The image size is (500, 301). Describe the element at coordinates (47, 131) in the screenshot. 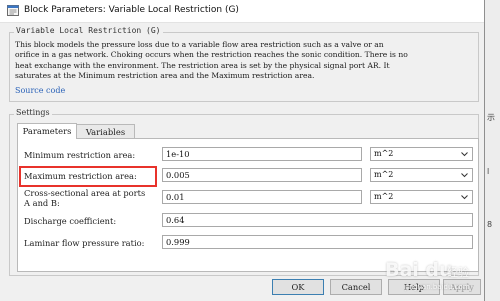

I see `tab-parameters: Parameters` at that location.